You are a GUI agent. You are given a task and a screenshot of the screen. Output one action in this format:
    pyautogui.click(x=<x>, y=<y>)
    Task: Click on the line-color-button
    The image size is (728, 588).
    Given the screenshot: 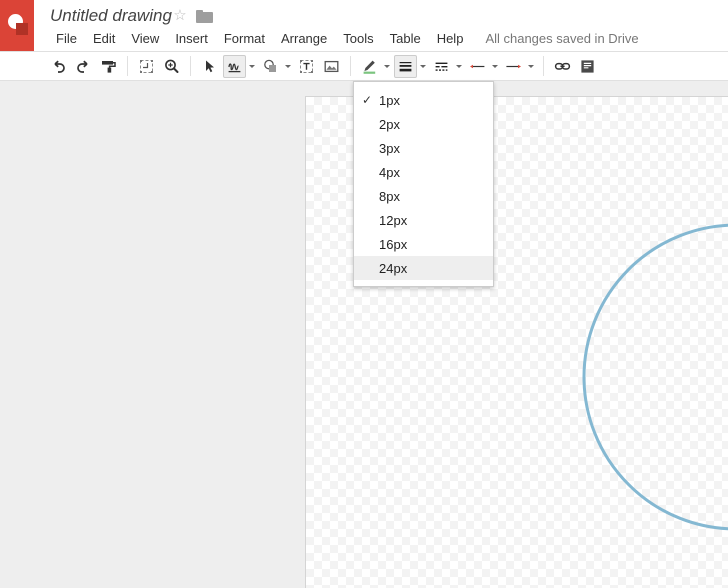 What is the action you would take?
    pyautogui.click(x=369, y=66)
    